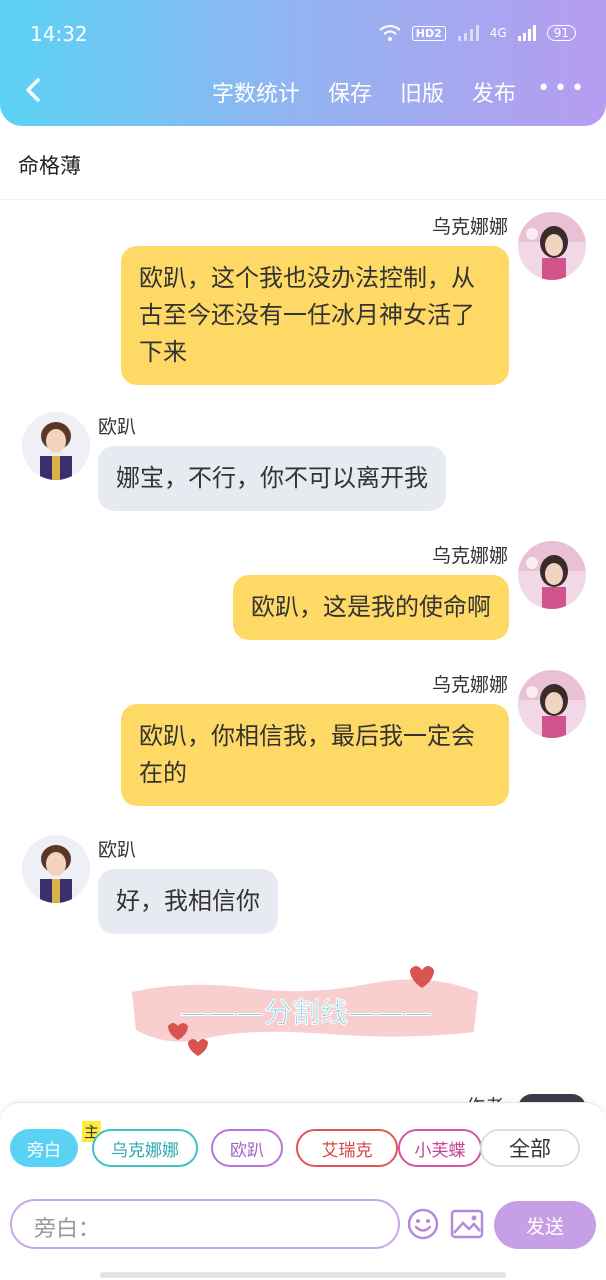  What do you see at coordinates (371, 607) in the screenshot?
I see `message-bubble: 欧趴，这是我的使命啊` at bounding box center [371, 607].